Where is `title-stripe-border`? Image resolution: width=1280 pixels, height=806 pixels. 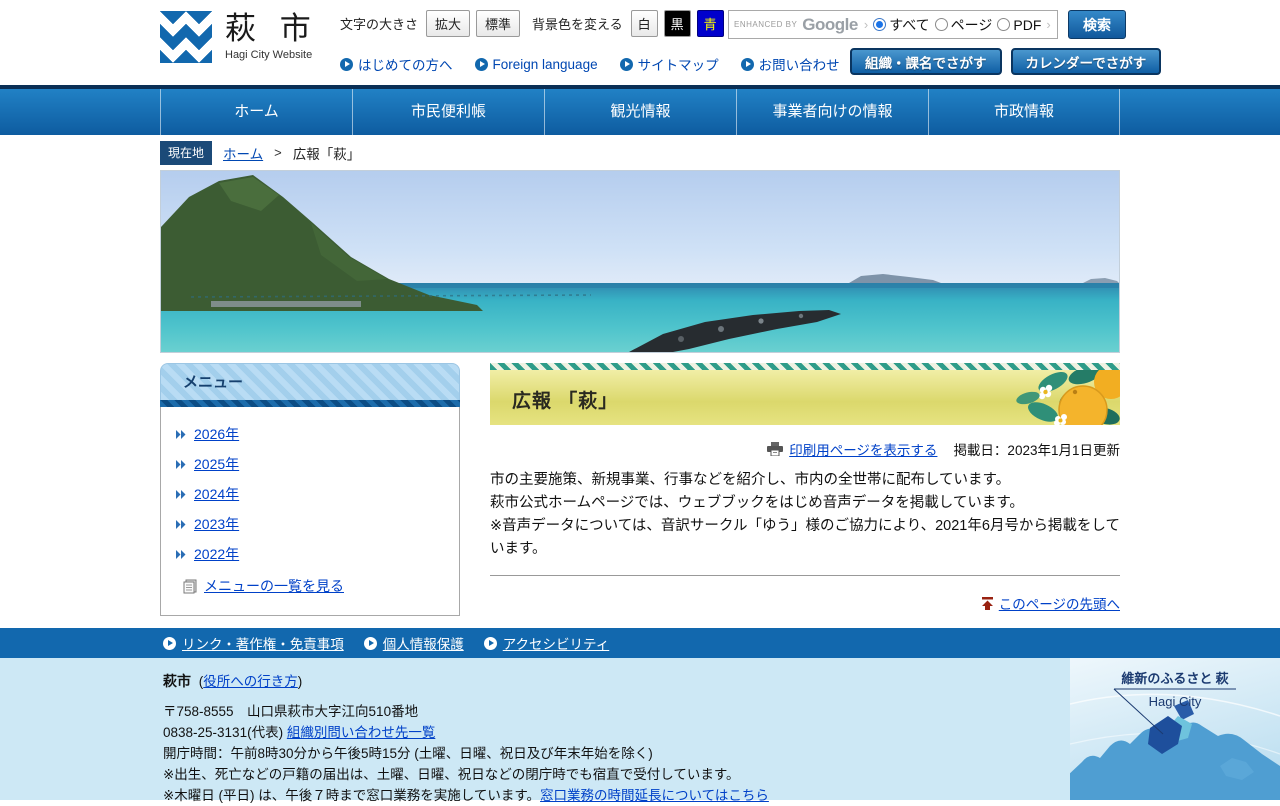
title-stripe-border is located at coordinates (805, 366).